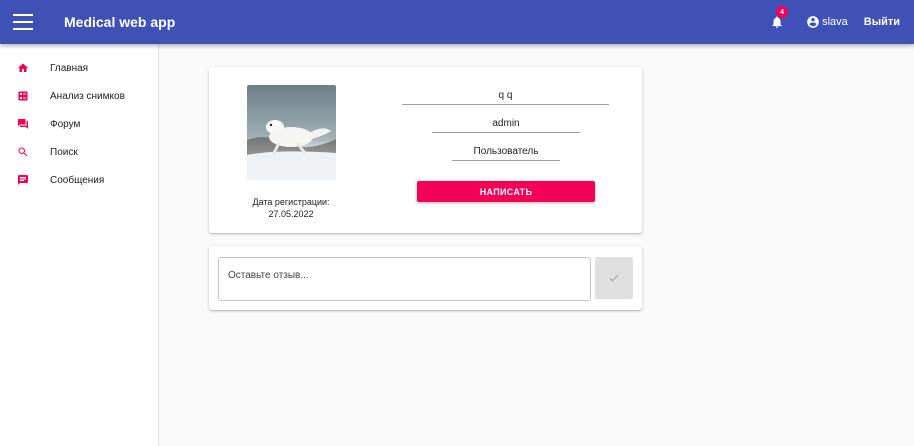 This screenshot has height=446, width=914. I want to click on sidebar-item-search: Поиск, so click(79, 152).